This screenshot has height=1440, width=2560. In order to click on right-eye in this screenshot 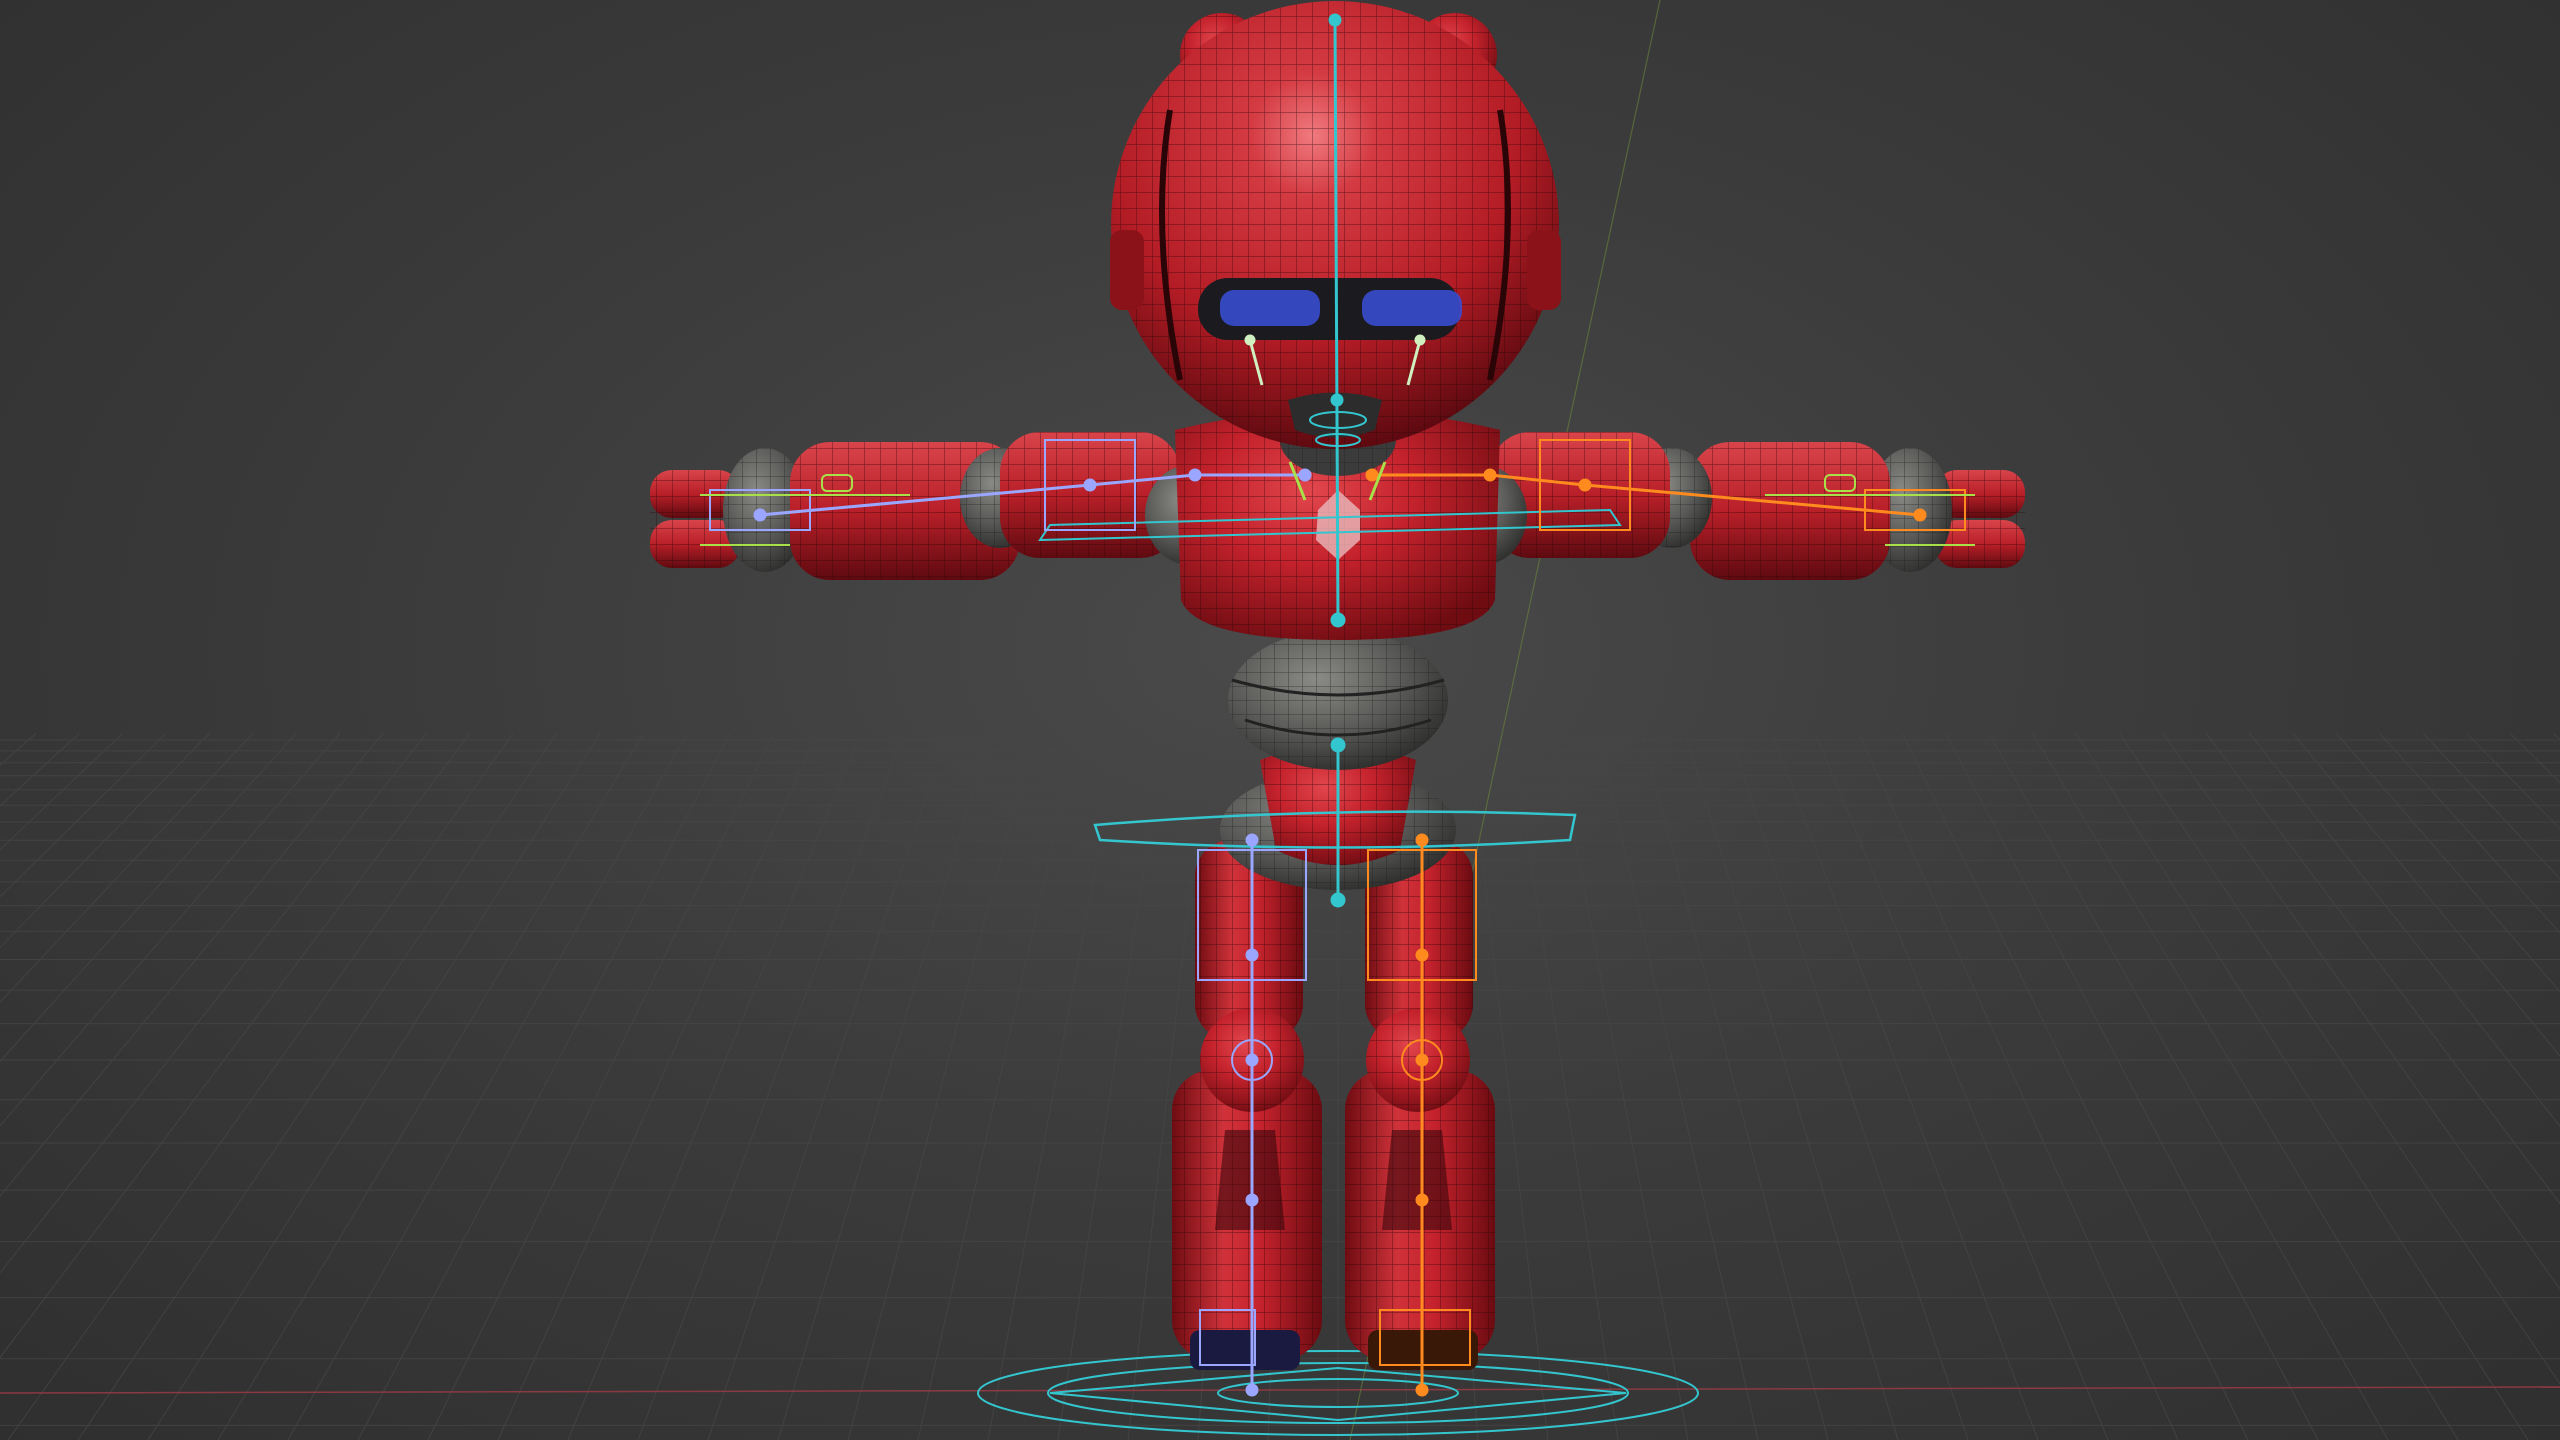, I will do `click(1412, 308)`.